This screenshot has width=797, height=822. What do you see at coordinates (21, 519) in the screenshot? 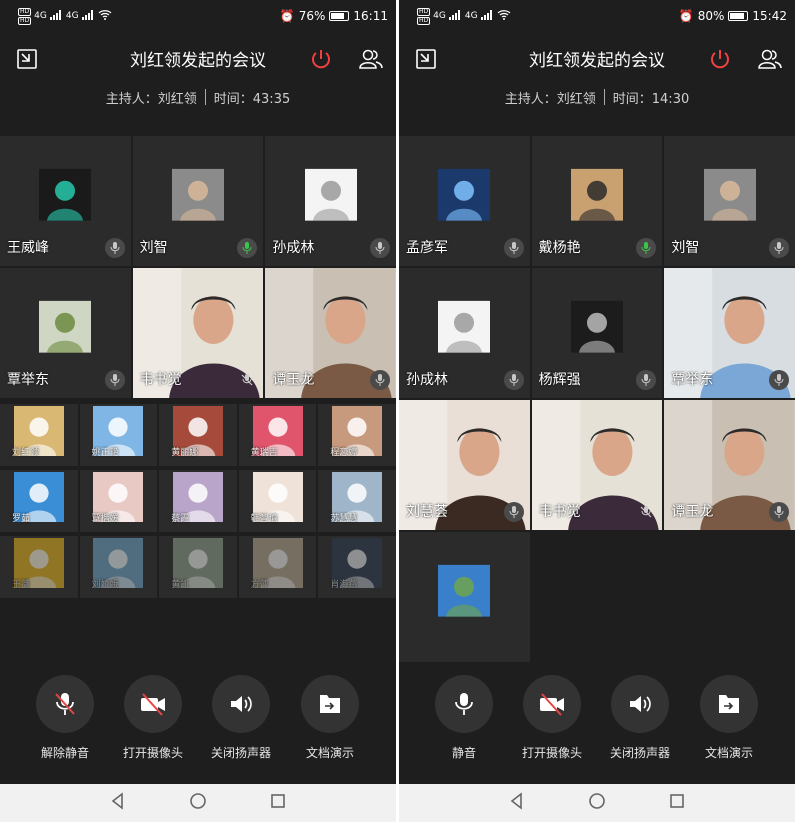
I see `participant-name: 罗茹` at bounding box center [21, 519].